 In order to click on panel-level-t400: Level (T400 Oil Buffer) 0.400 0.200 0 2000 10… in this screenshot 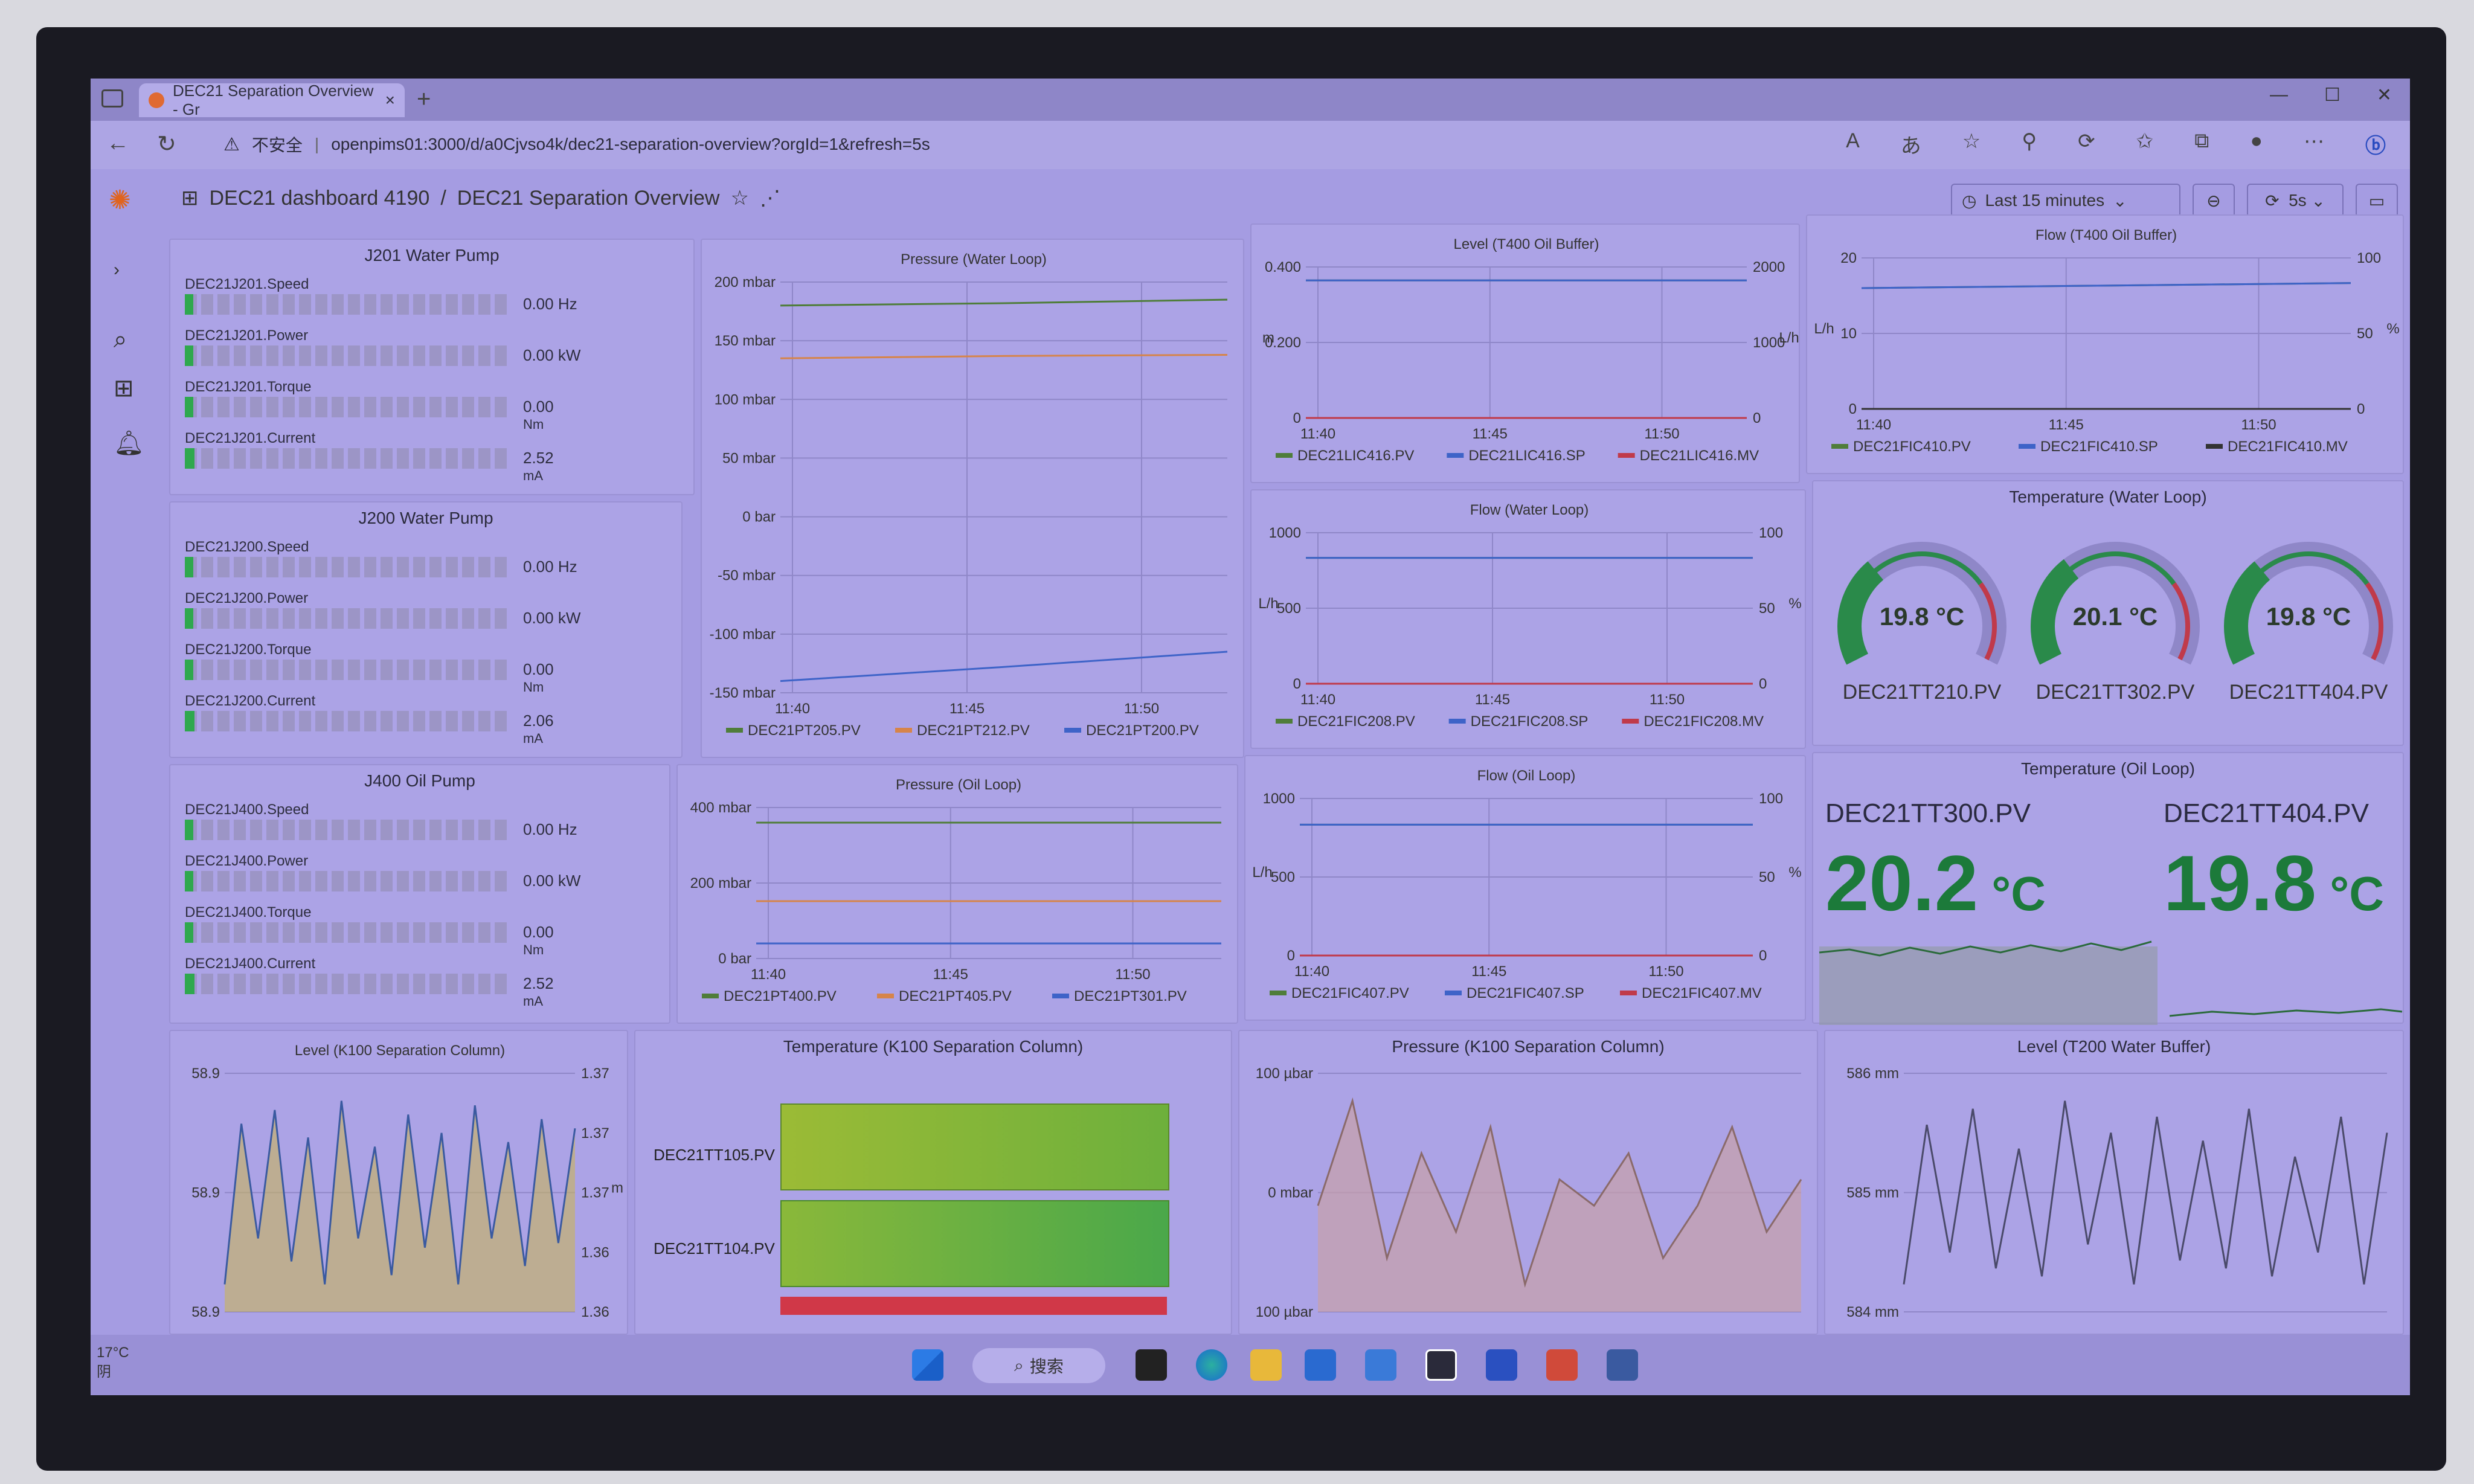, I will do `click(1525, 353)`.